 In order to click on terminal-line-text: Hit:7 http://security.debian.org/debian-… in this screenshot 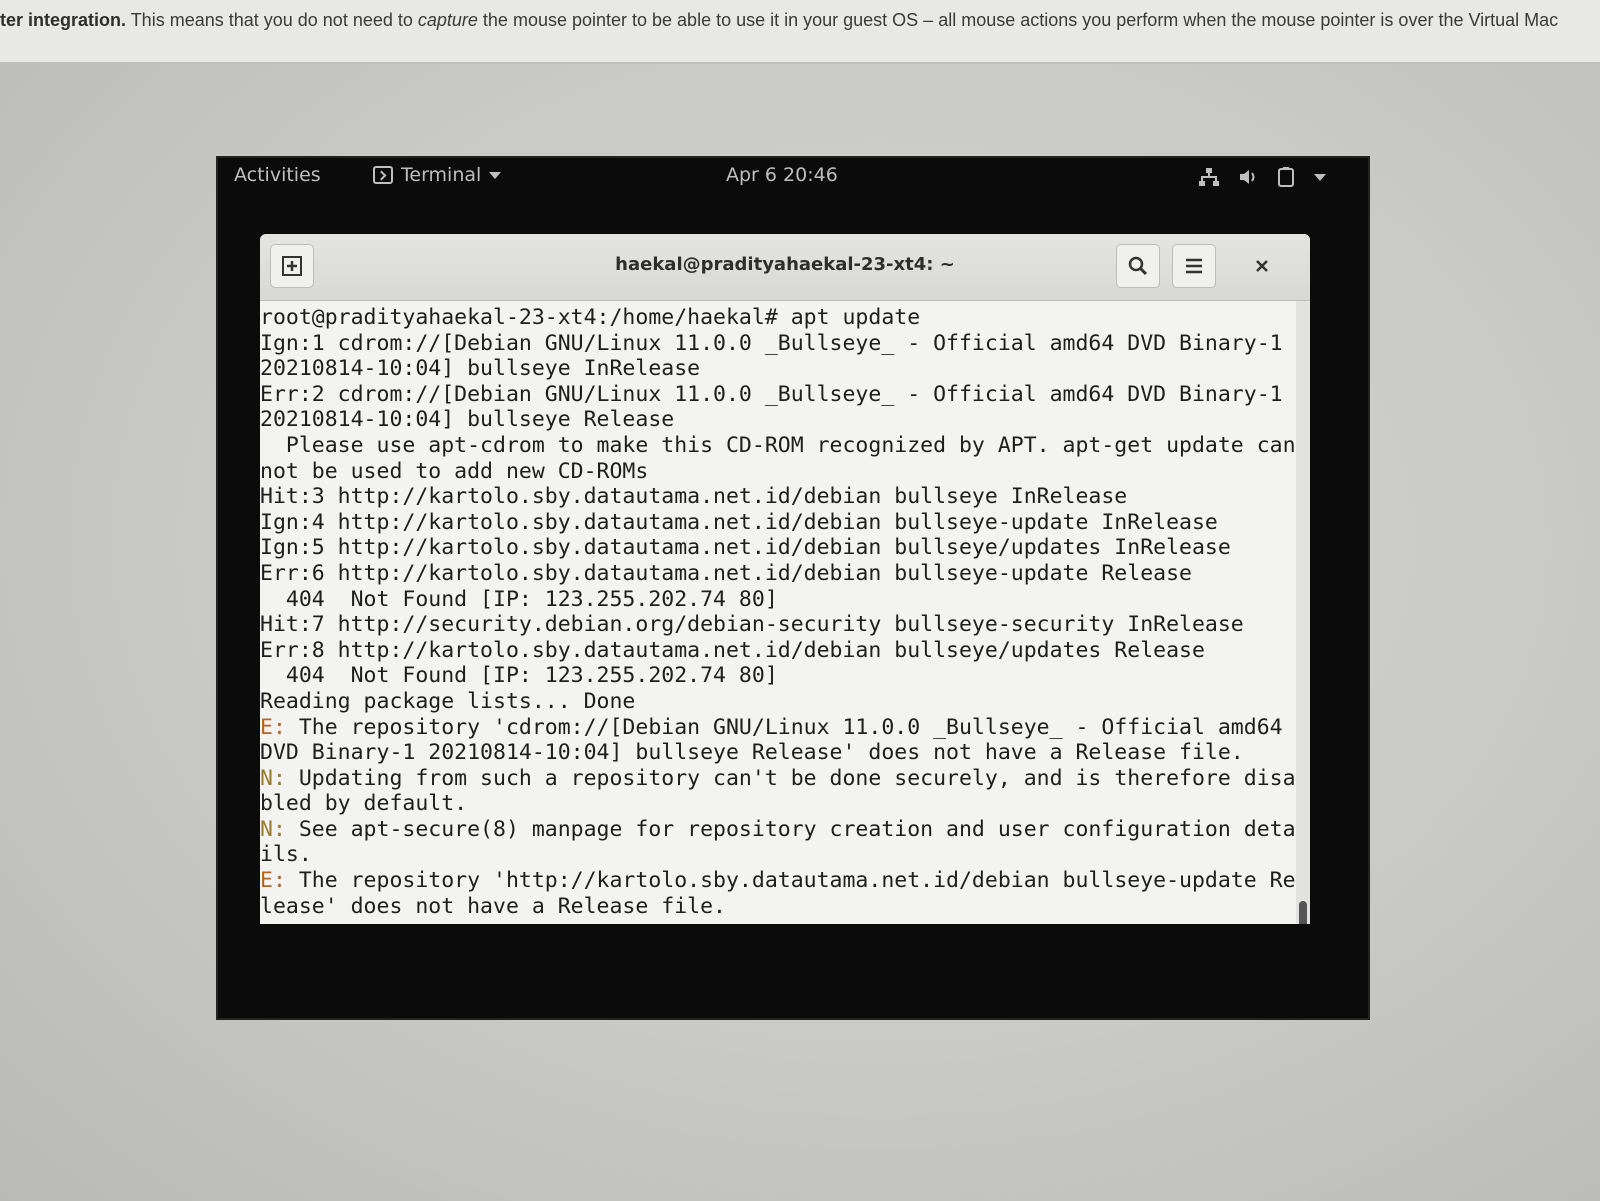, I will do `click(752, 625)`.